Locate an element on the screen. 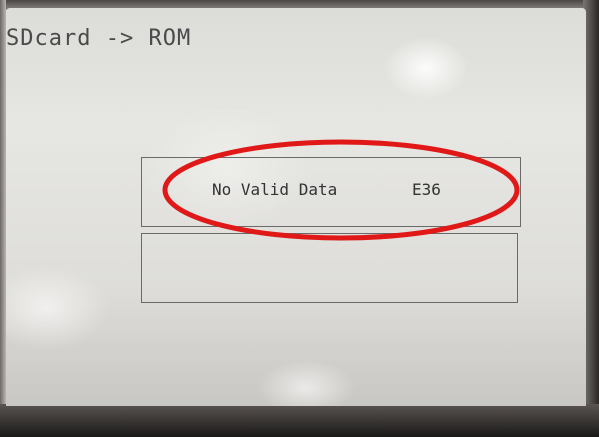 This screenshot has width=599, height=437. error-message: No Valid Data is located at coordinates (275, 189).